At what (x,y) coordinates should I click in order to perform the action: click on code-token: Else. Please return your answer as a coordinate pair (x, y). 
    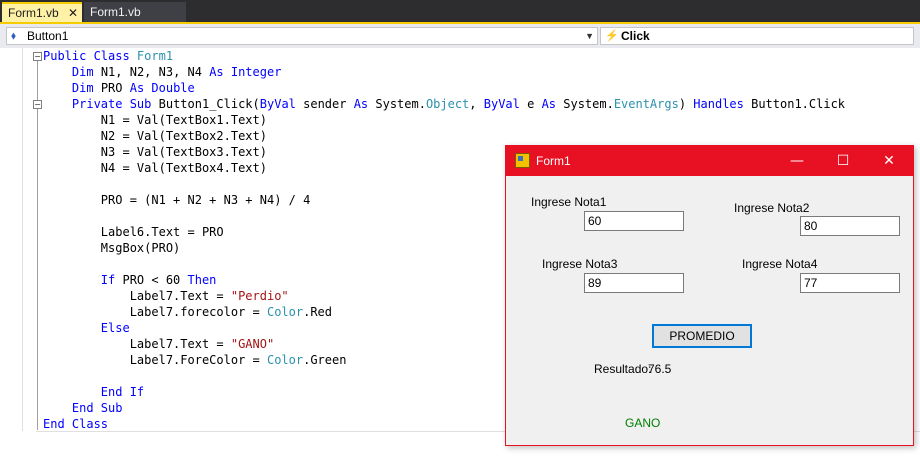
    Looking at the image, I should click on (115, 328).